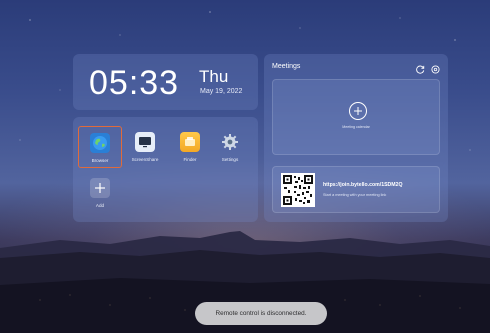 Image resolution: width=490 pixels, height=333 pixels. I want to click on clock-day: Thu, so click(214, 76).